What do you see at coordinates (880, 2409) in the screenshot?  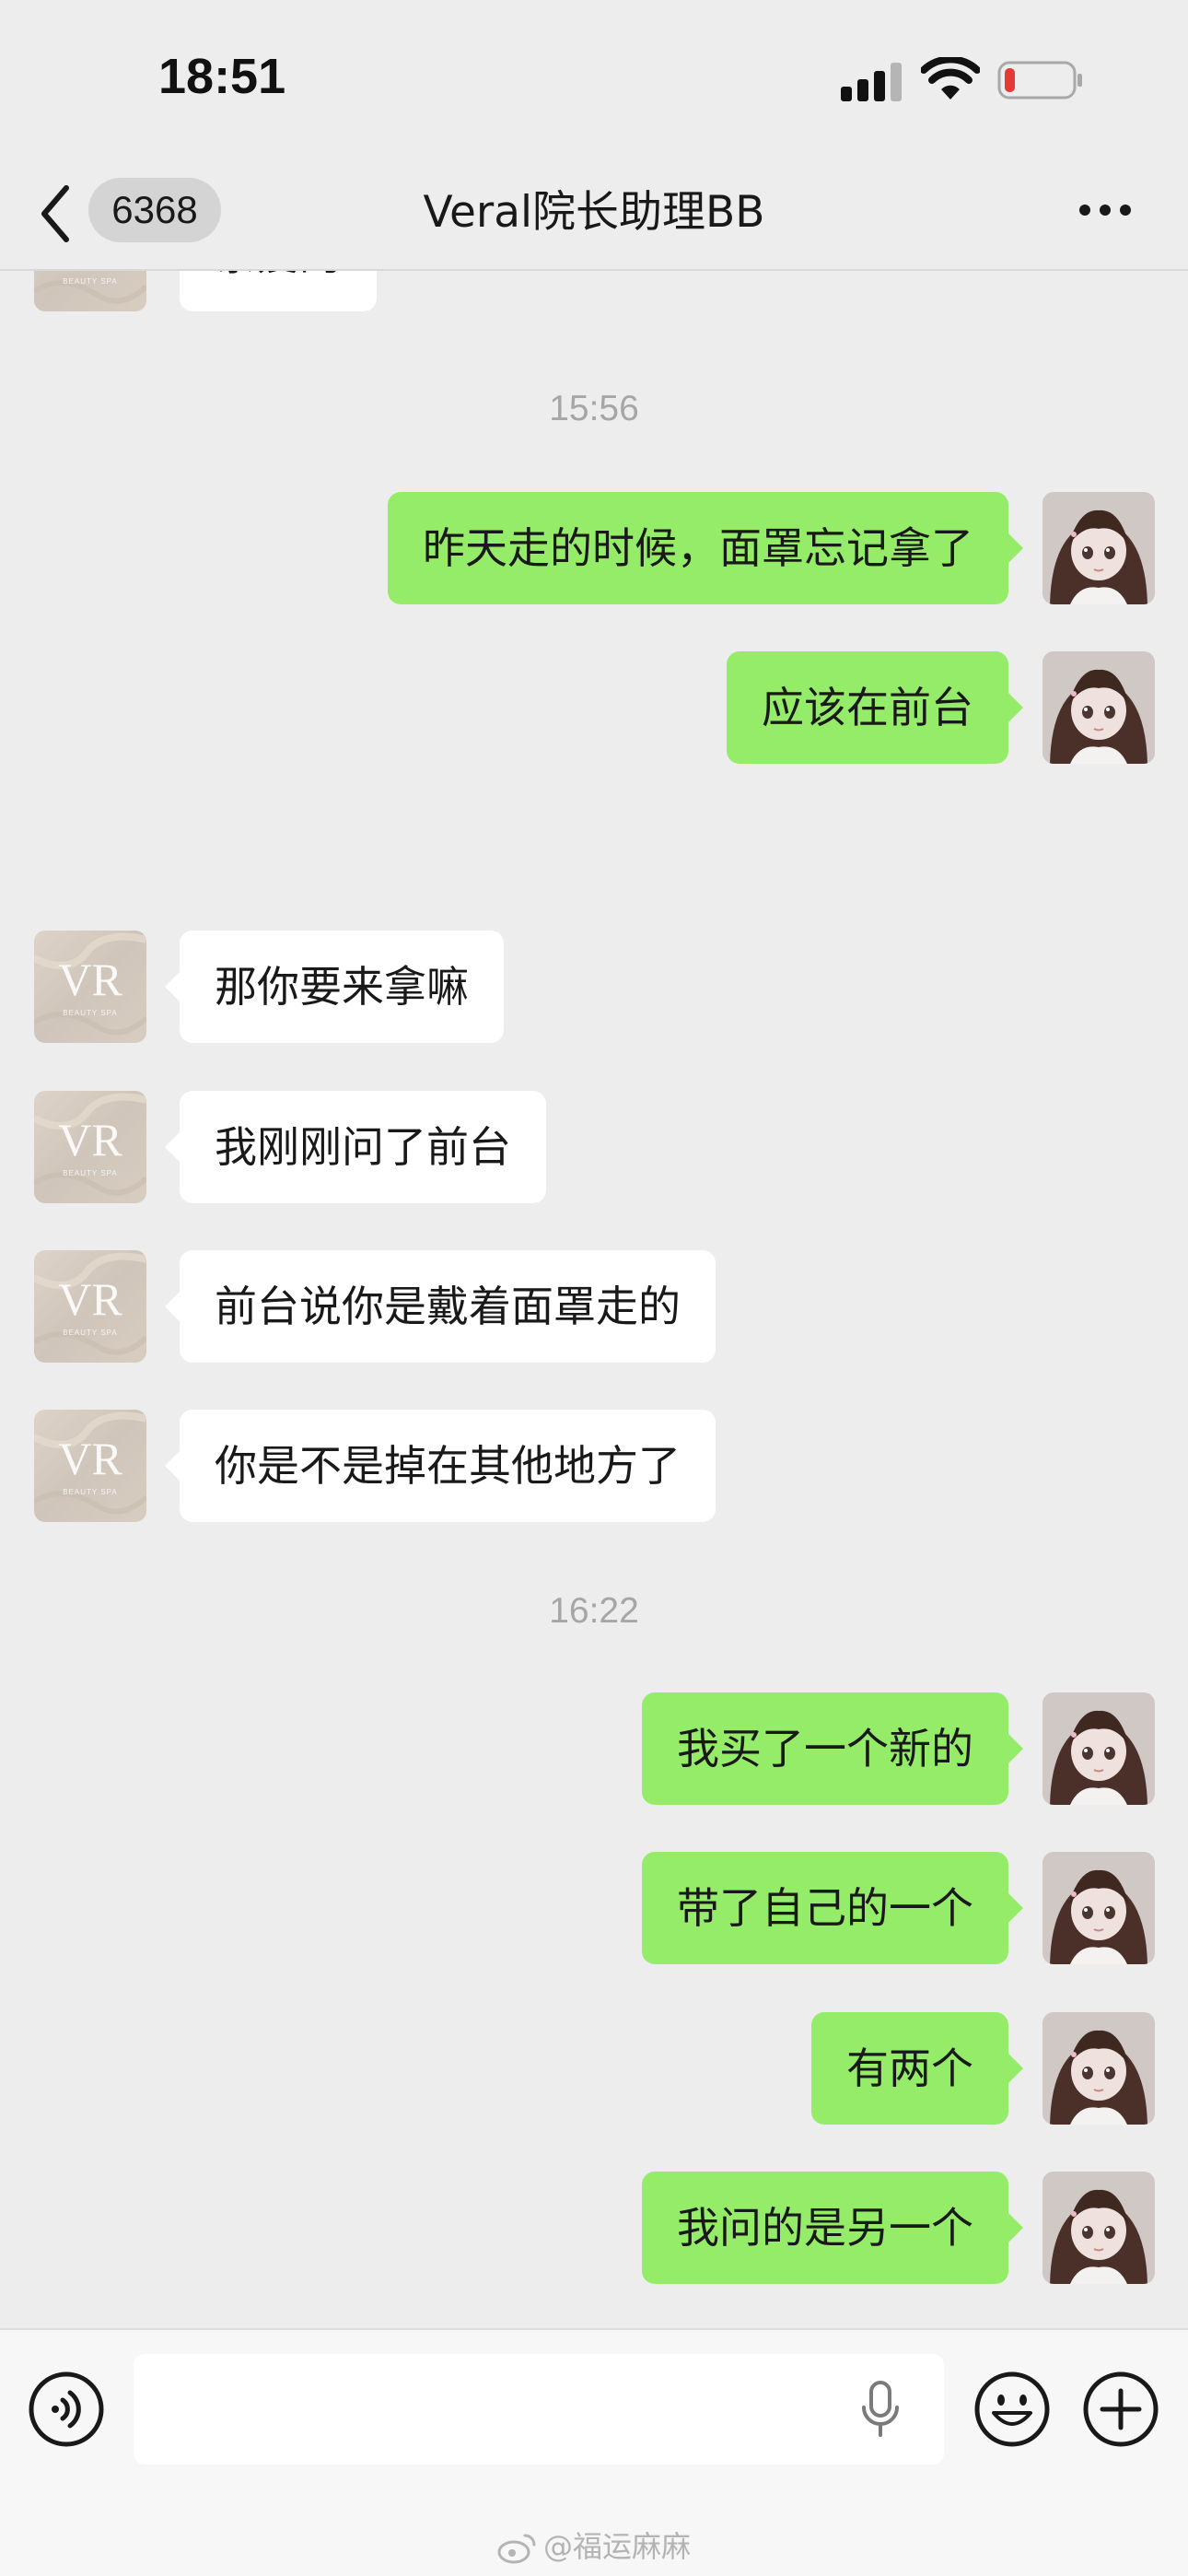 I see `microphone-icon` at bounding box center [880, 2409].